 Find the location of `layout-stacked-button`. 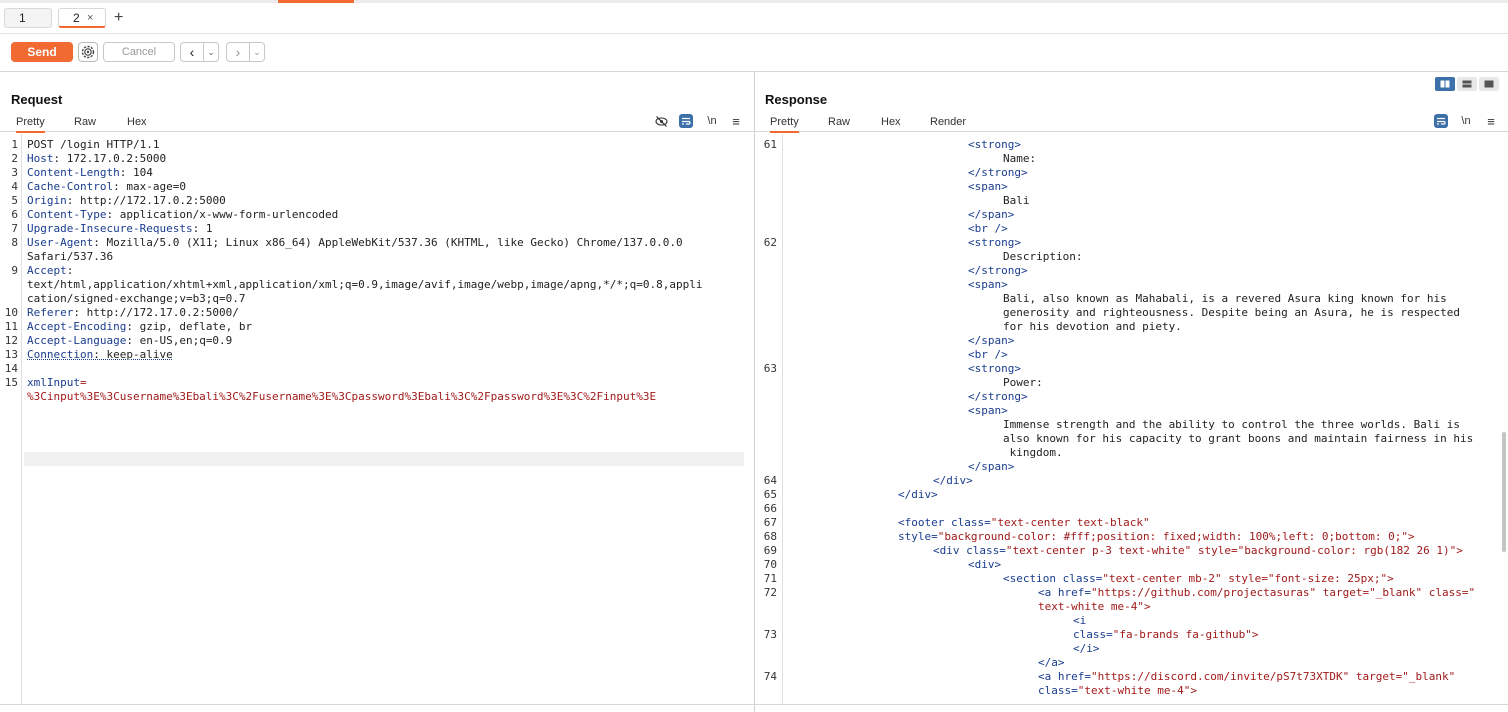

layout-stacked-button is located at coordinates (1467, 84).